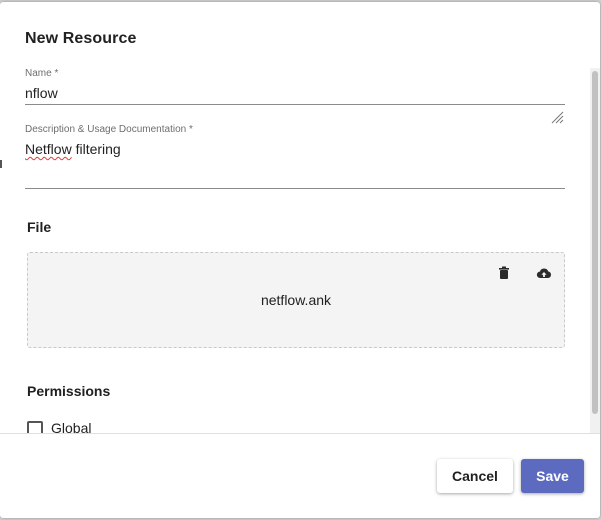 This screenshot has height=520, width=601. I want to click on description-field: Netflow filtering, so click(73, 149).